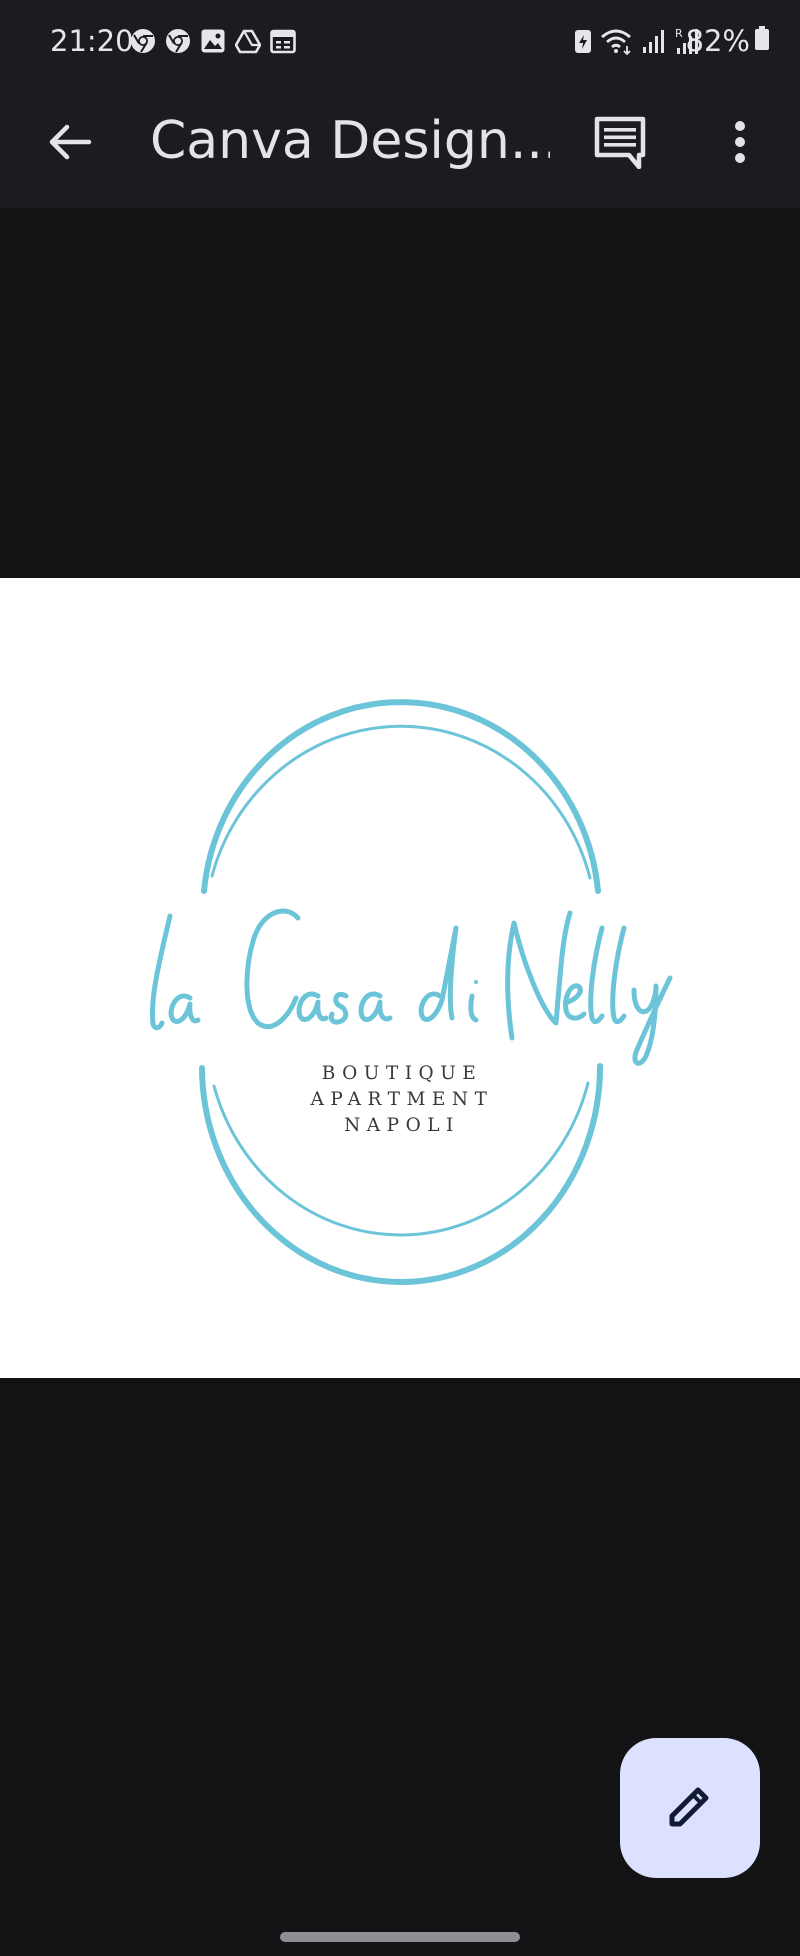 The width and height of the screenshot is (800, 1956). I want to click on back-button, so click(70, 144).